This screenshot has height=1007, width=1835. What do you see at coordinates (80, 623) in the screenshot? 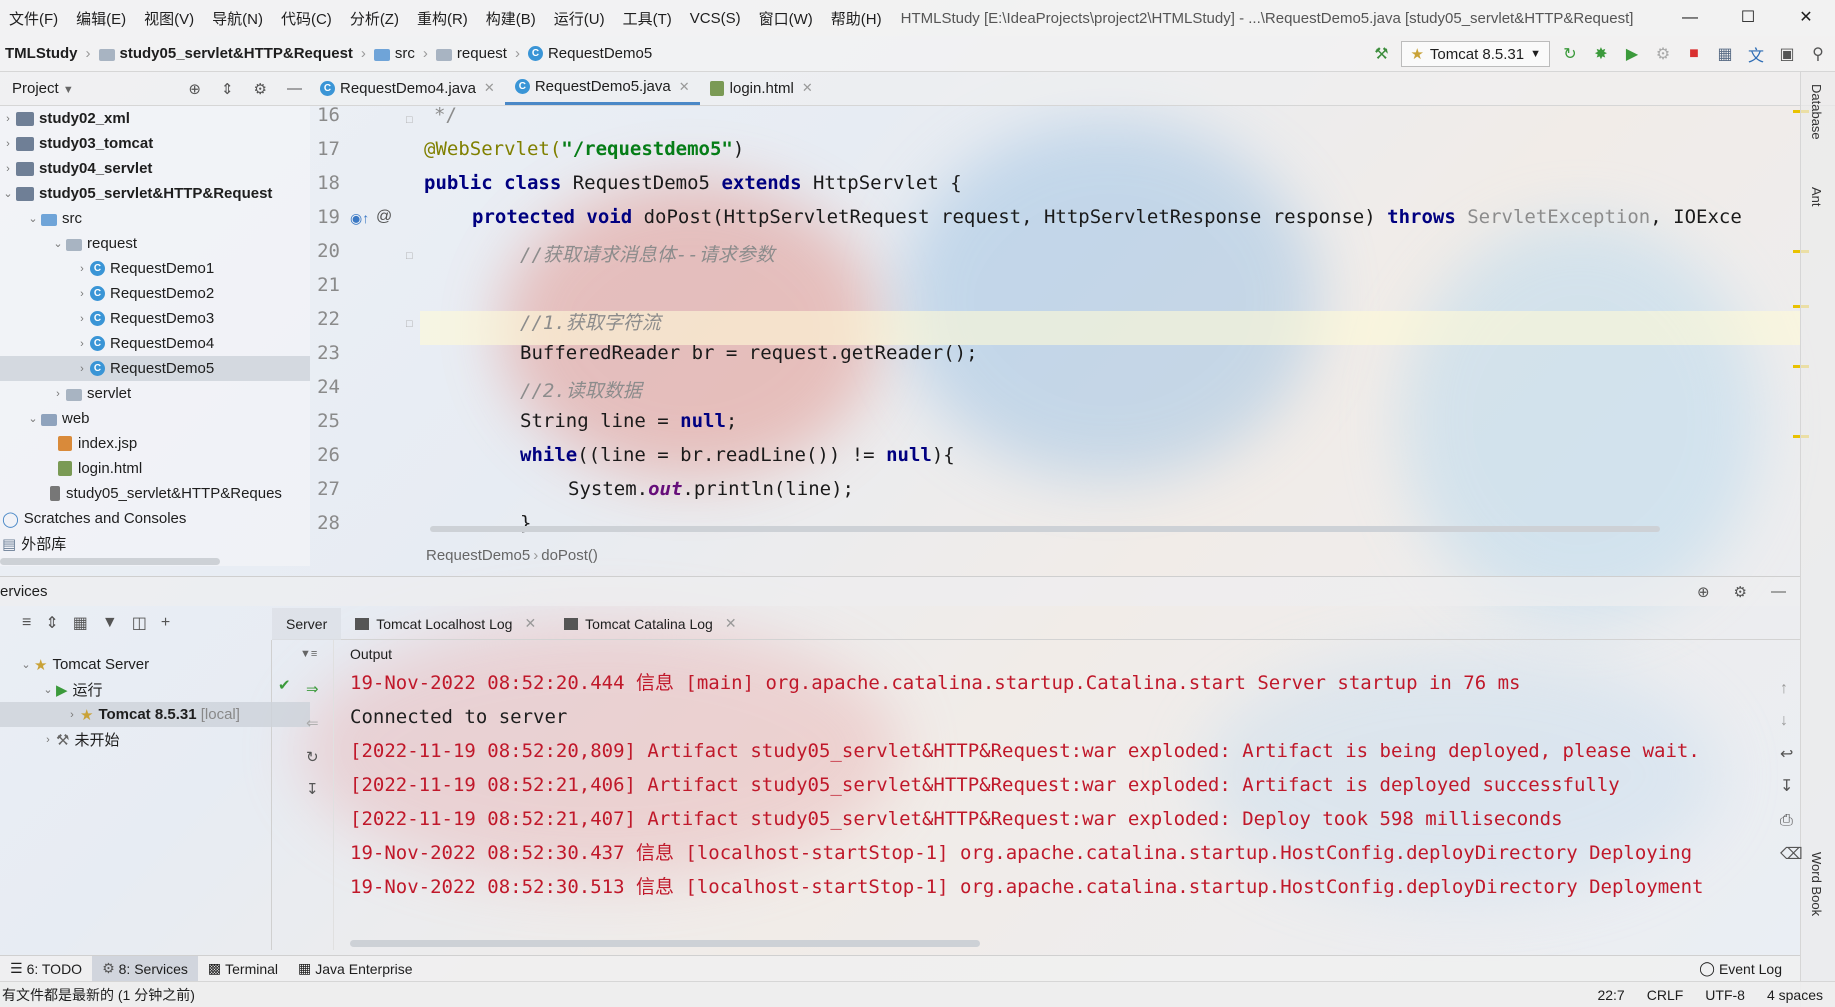
I see `group-icon: ▦` at bounding box center [80, 623].